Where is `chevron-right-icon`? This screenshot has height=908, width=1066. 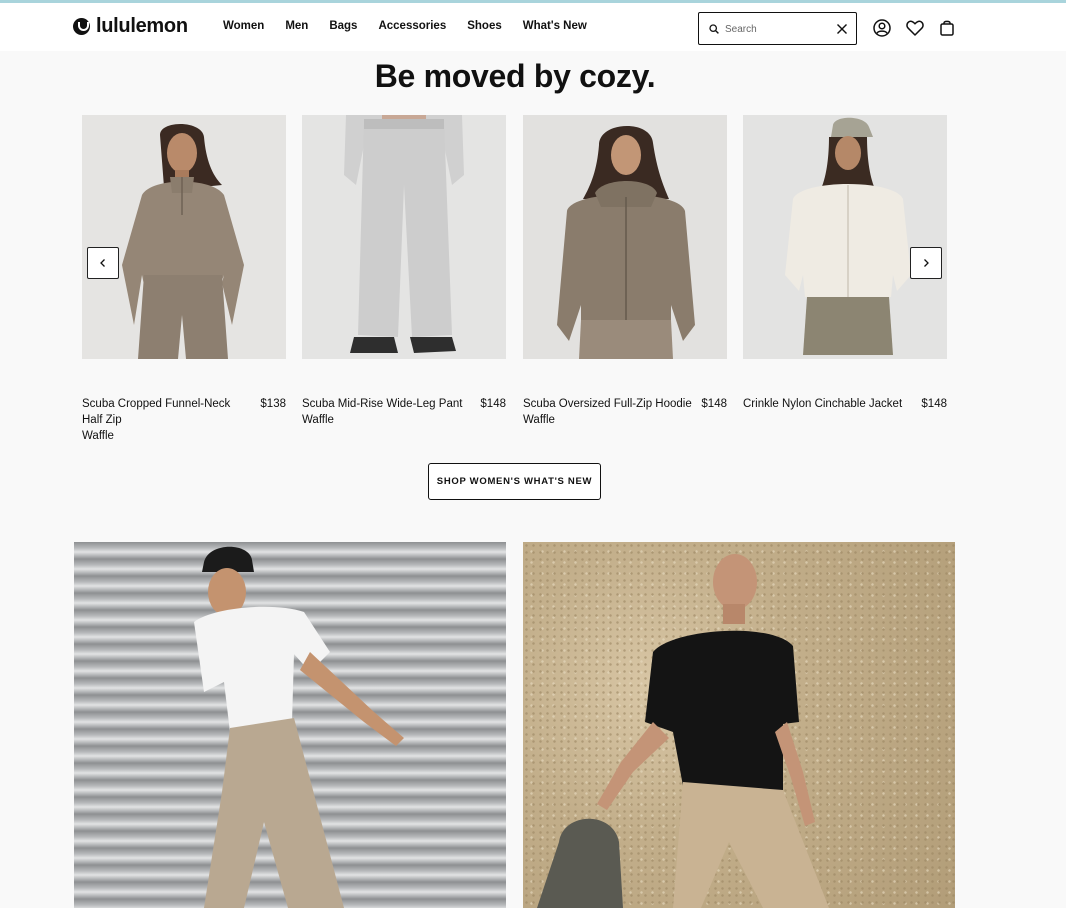
chevron-right-icon is located at coordinates (926, 263).